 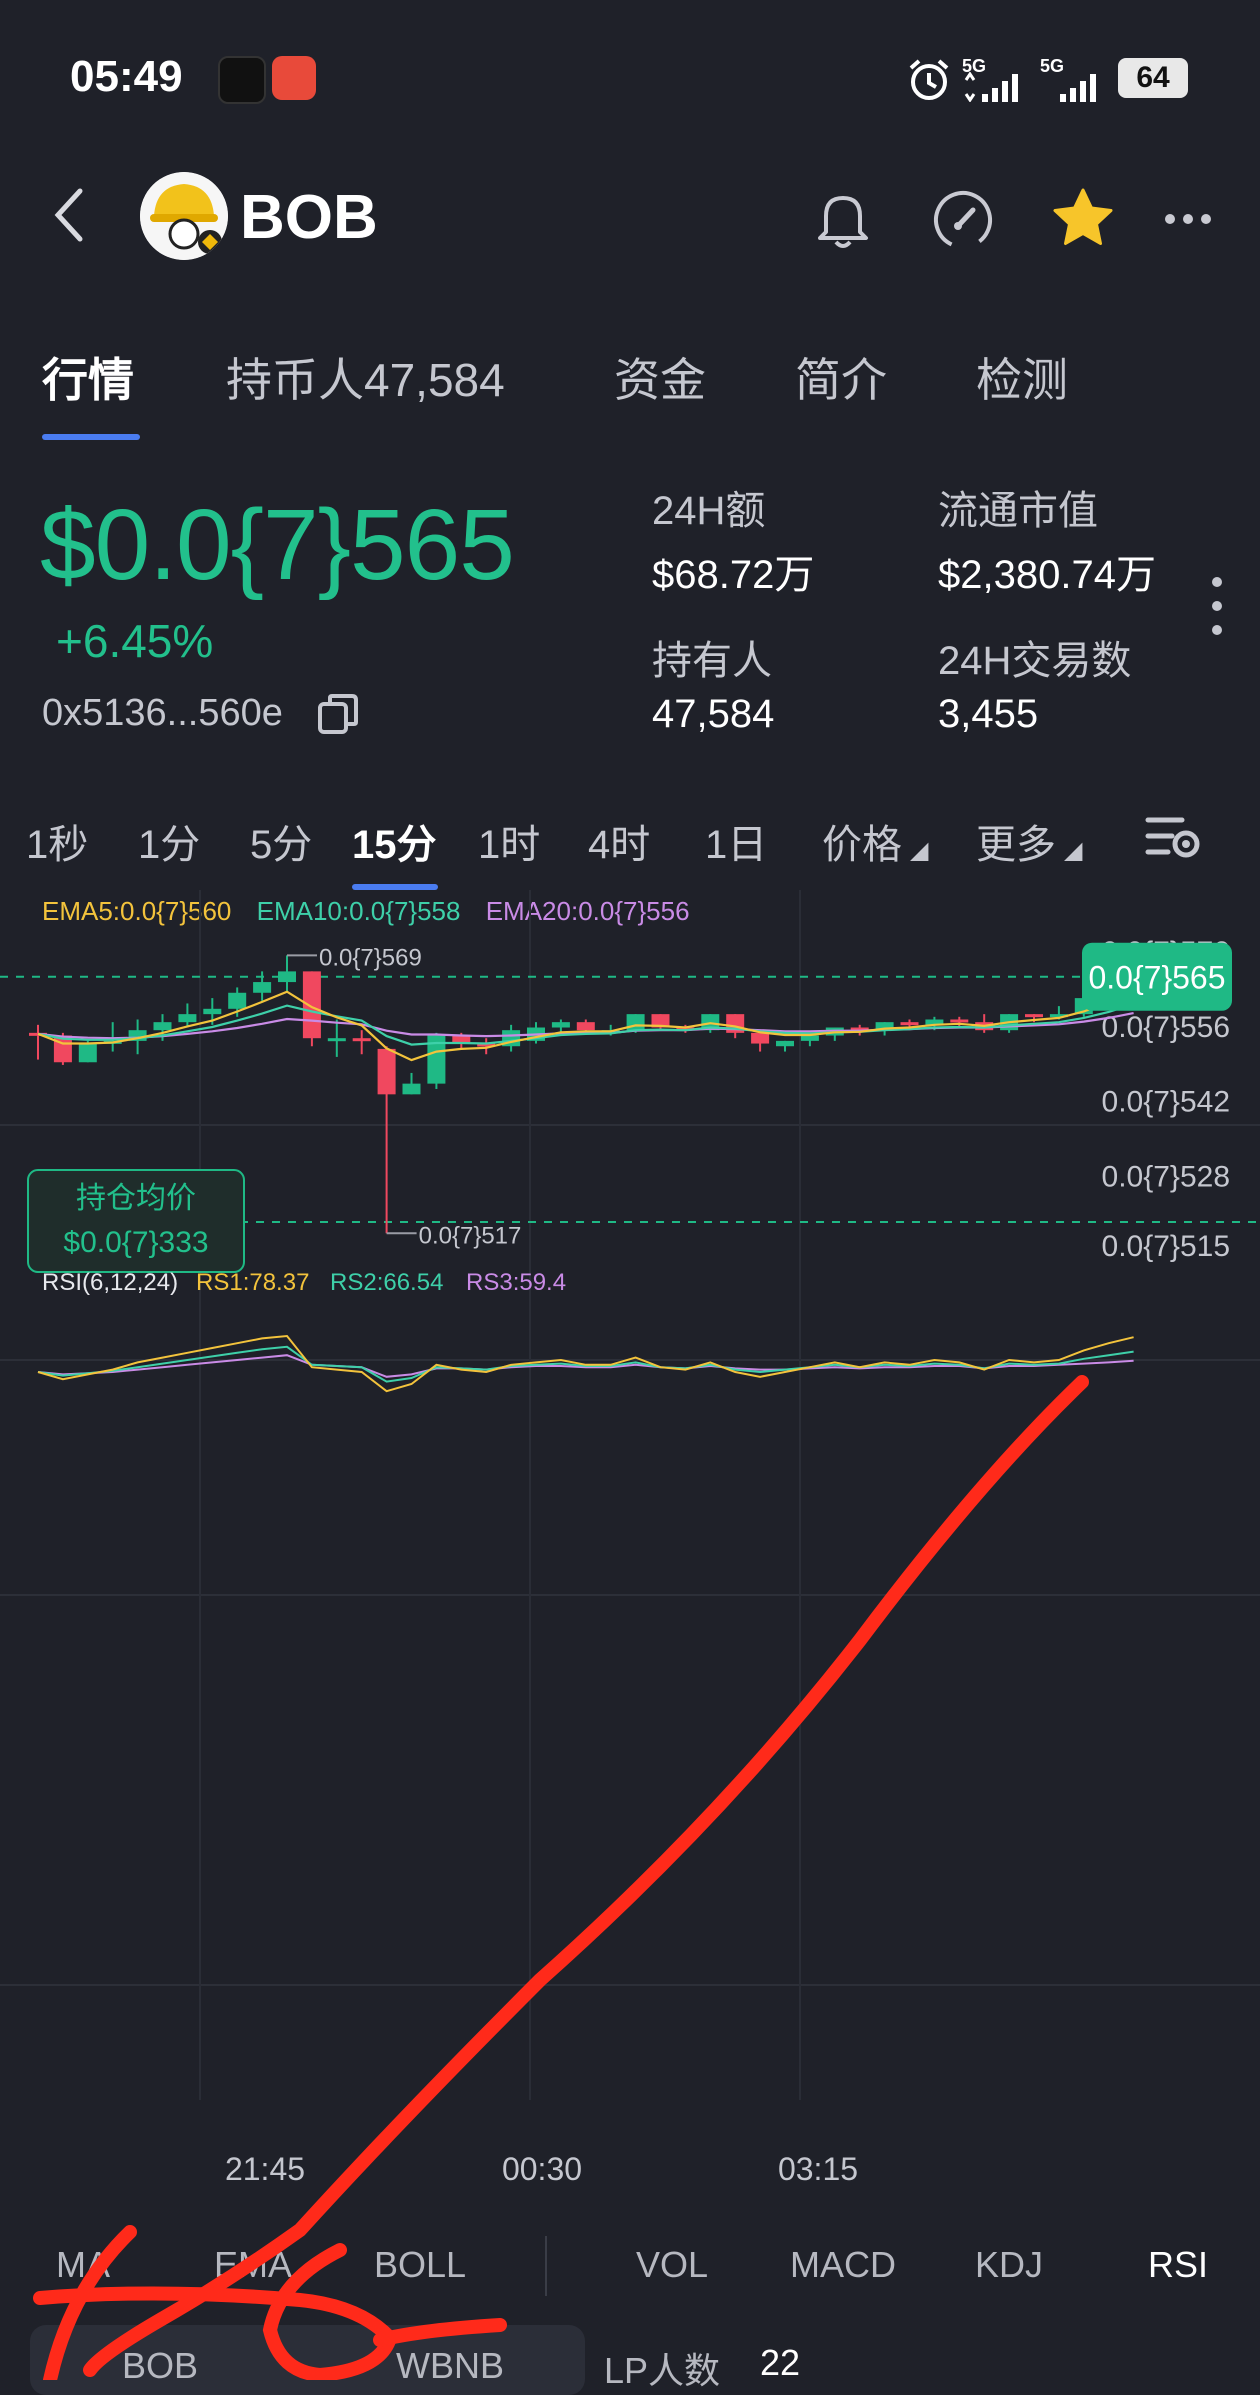 I want to click on music-app-icon, so click(x=242, y=80).